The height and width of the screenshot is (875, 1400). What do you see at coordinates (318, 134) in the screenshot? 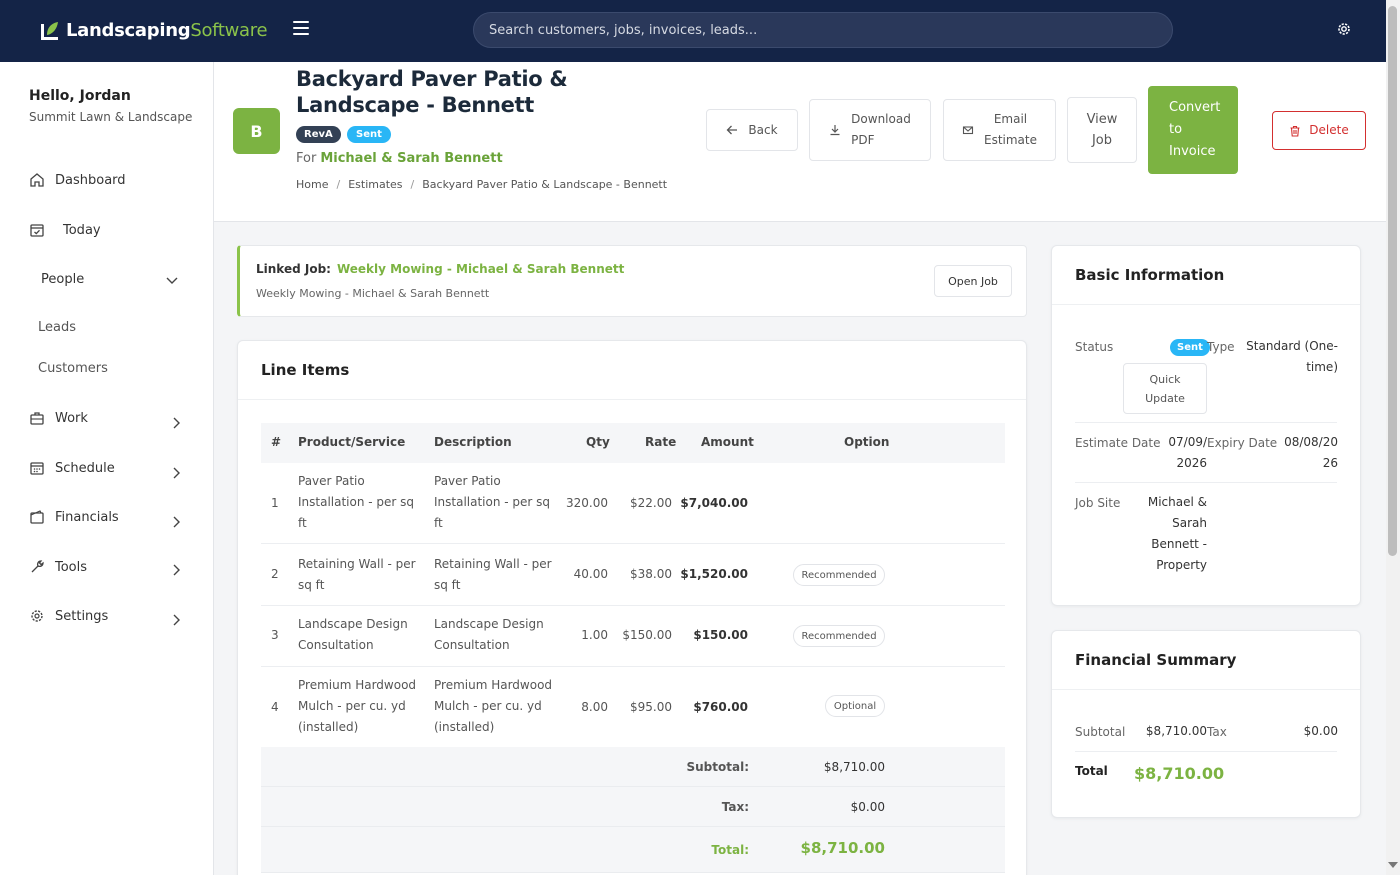
I see `revision-badge: RevA` at bounding box center [318, 134].